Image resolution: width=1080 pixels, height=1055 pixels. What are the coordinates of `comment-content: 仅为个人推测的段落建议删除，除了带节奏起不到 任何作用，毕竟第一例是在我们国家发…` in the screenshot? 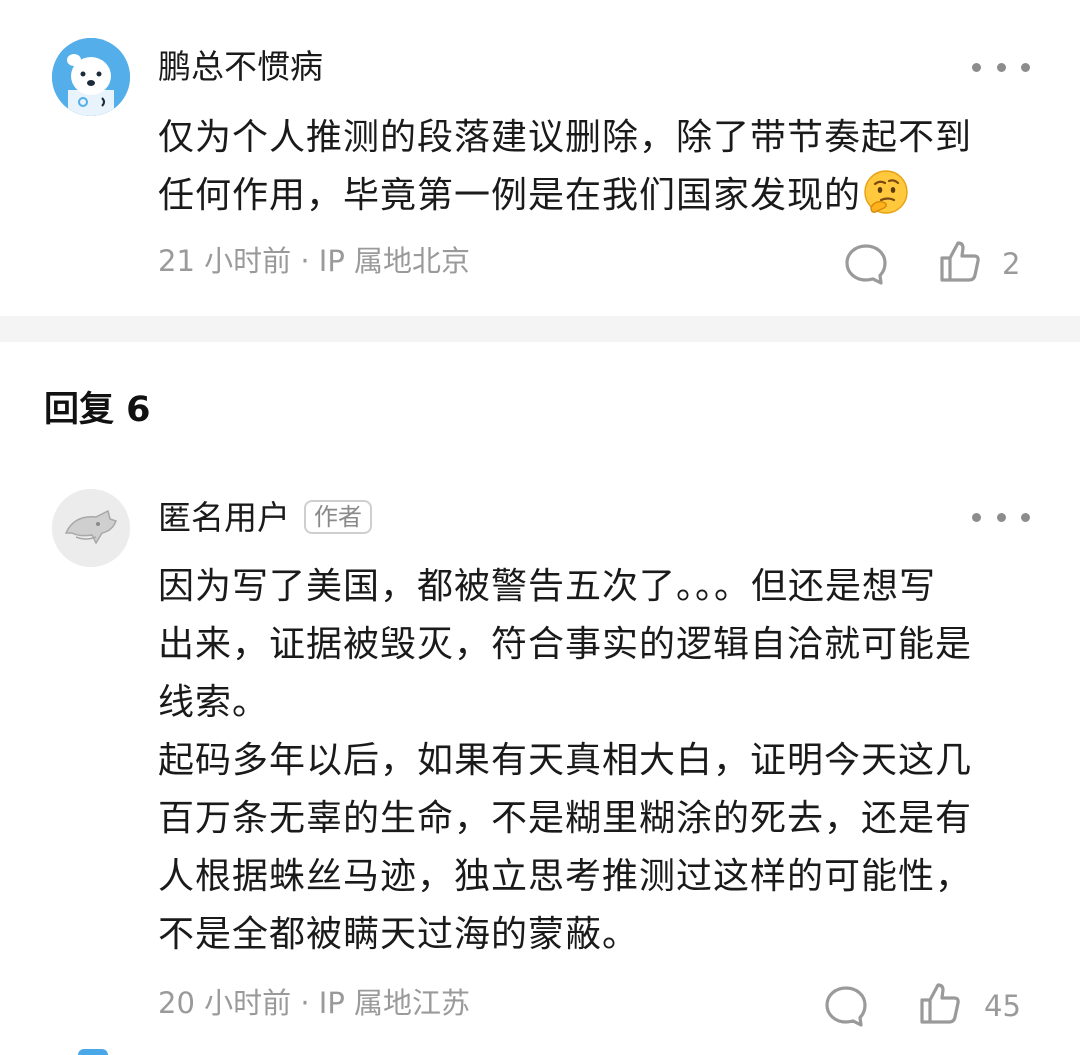 It's located at (593, 167).